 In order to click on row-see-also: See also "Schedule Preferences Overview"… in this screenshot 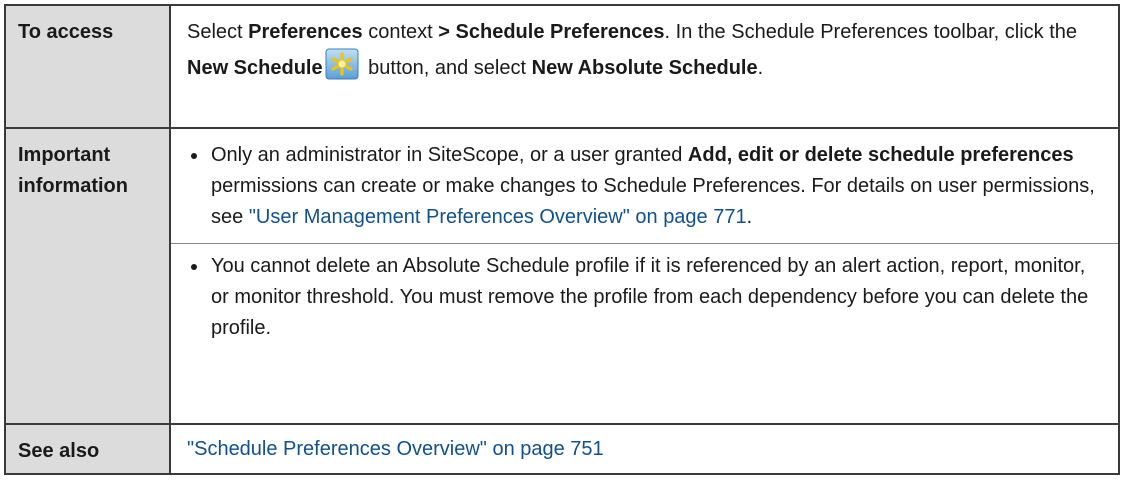, I will do `click(562, 449)`.